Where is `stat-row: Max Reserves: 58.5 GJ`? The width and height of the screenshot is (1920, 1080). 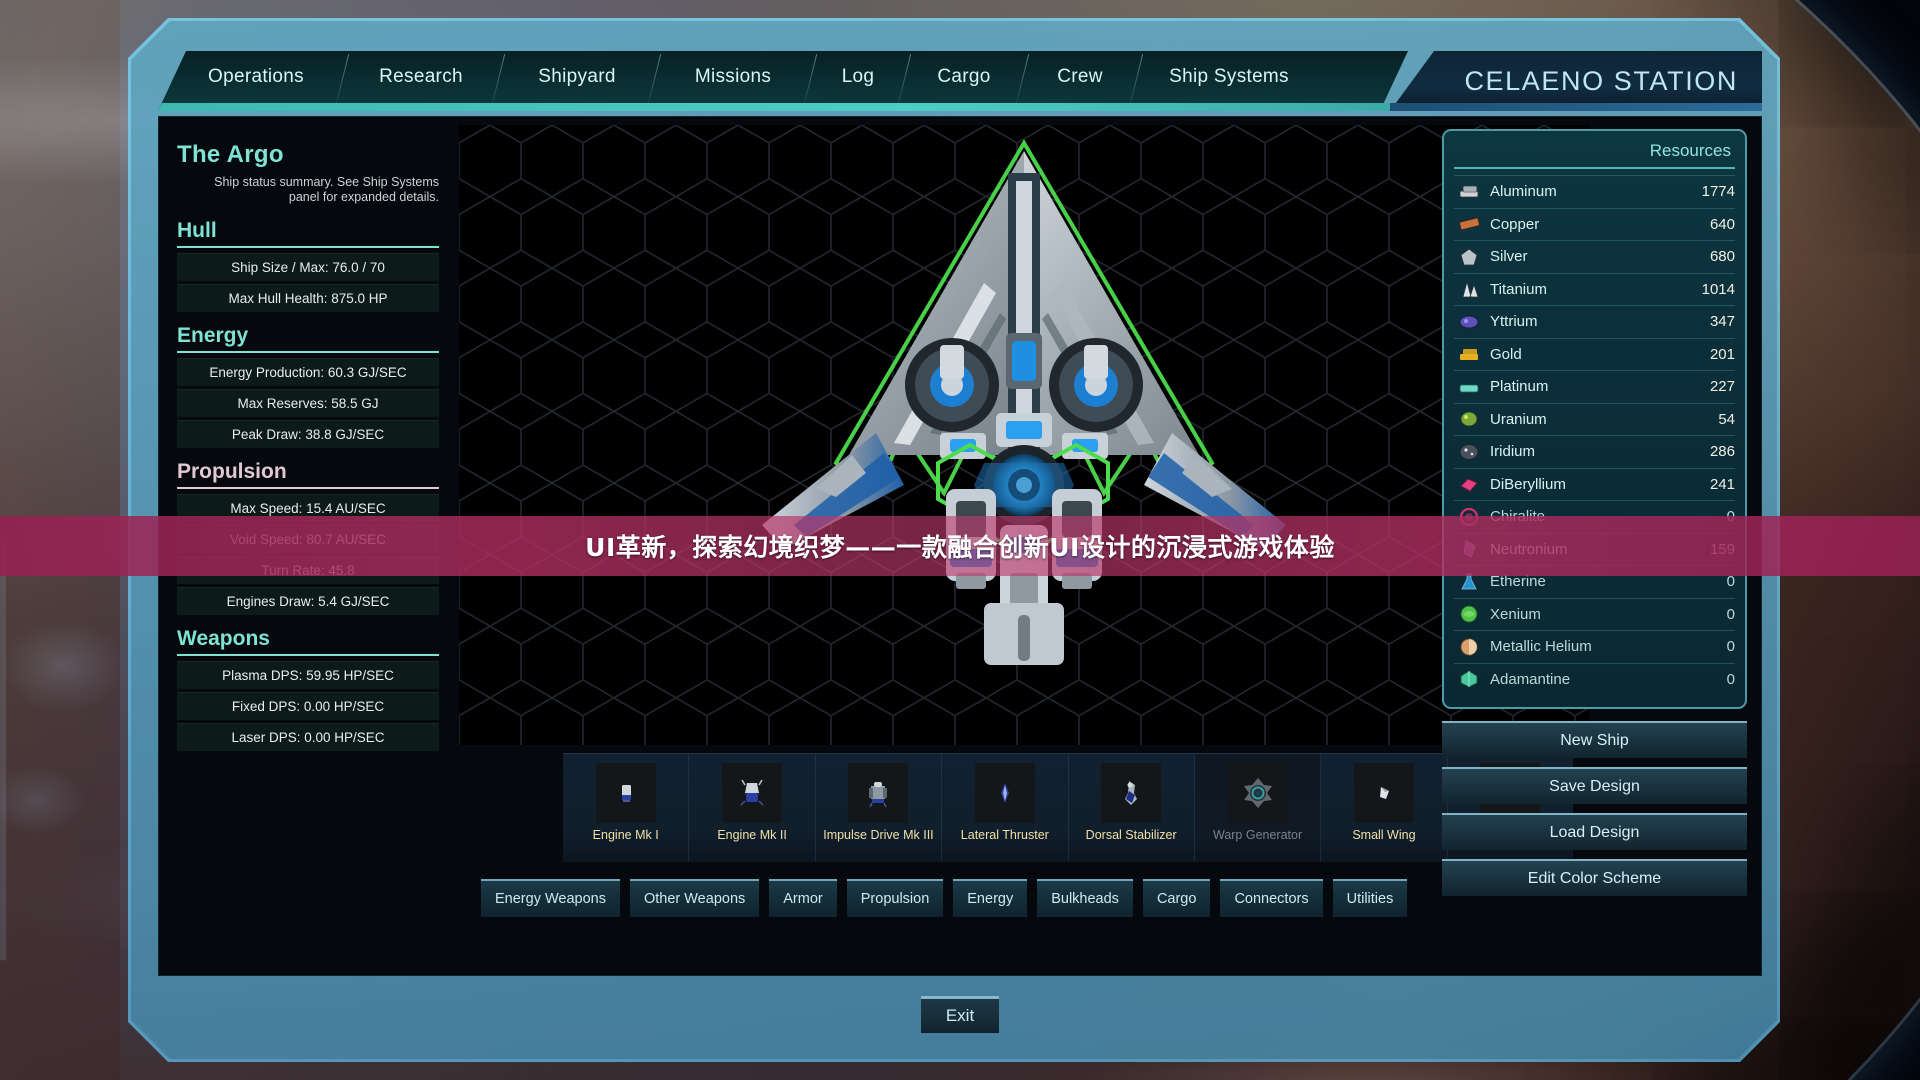
stat-row: Max Reserves: 58.5 GJ is located at coordinates (308, 403).